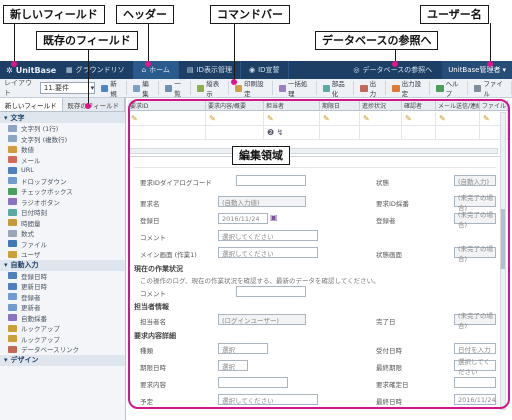 The image size is (512, 420). Describe the element at coordinates (62, 170) in the screenshot. I see `field-item: URL` at that location.